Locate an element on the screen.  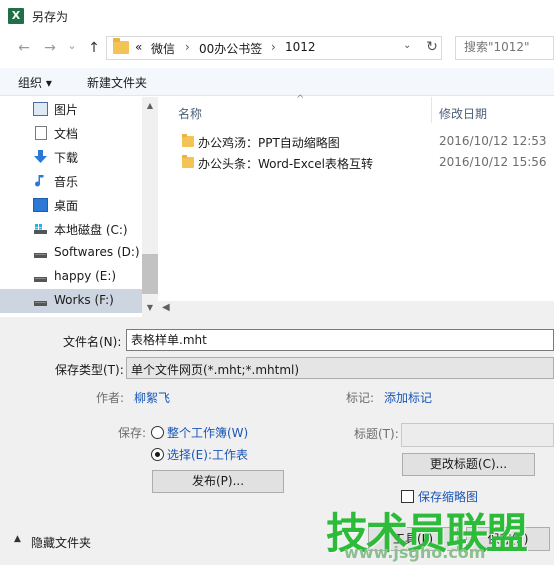
sidebar-item-downloads: 下载 is located at coordinates (71, 157).